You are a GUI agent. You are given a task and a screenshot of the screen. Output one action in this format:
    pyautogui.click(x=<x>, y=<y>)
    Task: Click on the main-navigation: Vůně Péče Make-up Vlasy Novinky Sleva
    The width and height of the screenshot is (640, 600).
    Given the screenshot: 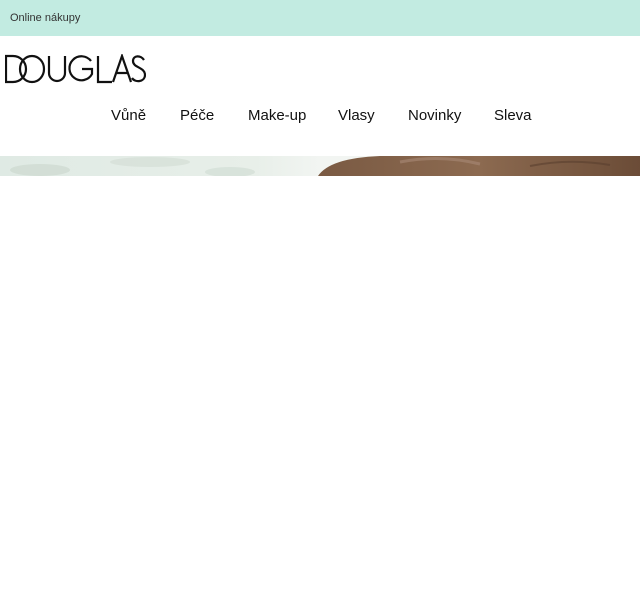 What is the action you would take?
    pyautogui.click(x=320, y=116)
    